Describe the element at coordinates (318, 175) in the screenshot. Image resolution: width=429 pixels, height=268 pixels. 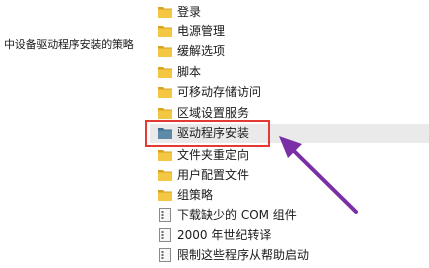
I see `pointer-arrow-icon` at that location.